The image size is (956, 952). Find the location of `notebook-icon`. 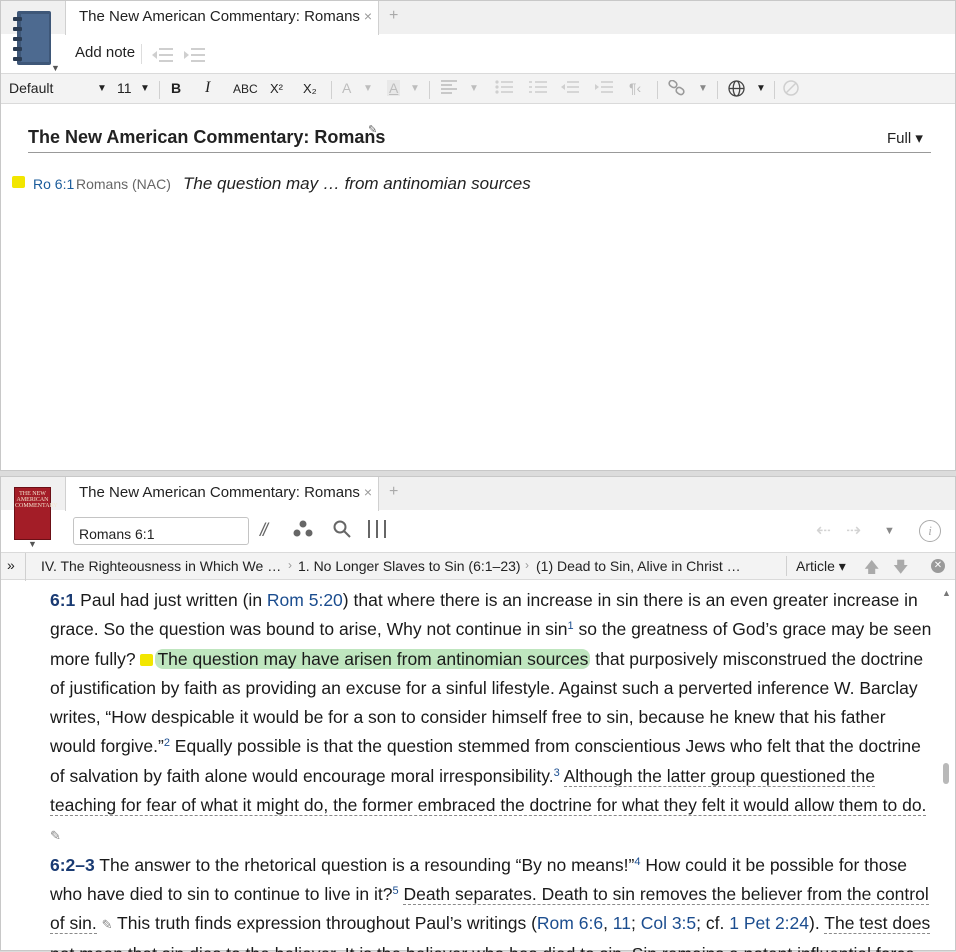

notebook-icon is located at coordinates (33, 39).